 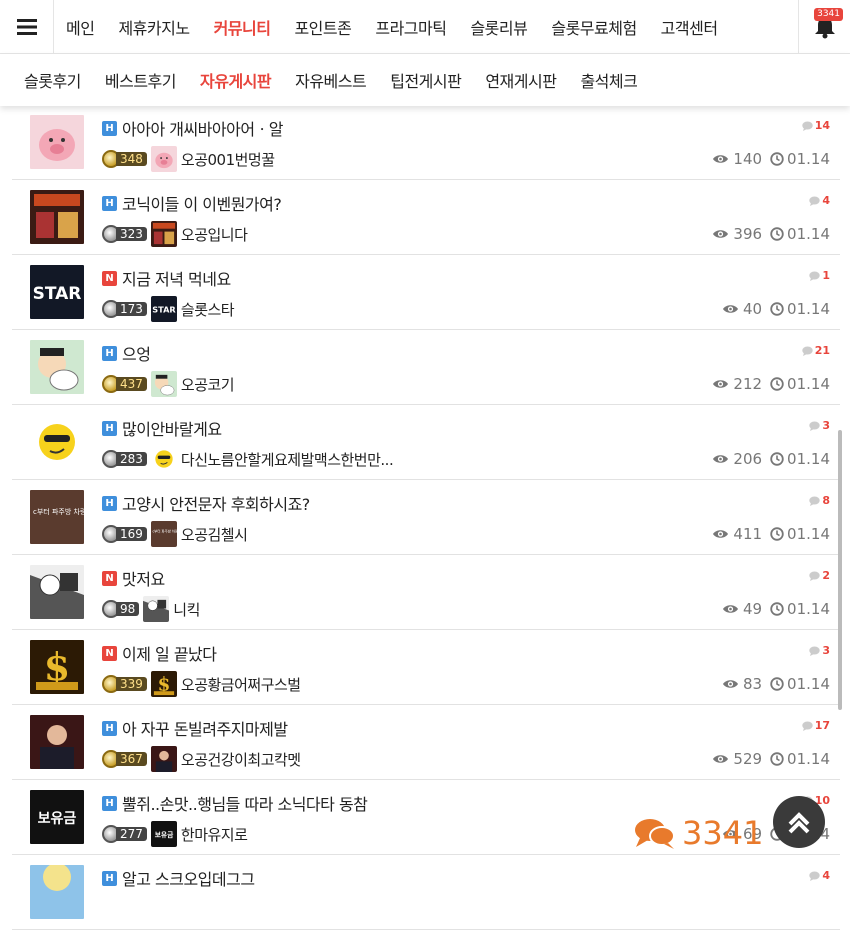 What do you see at coordinates (186, 609) in the screenshot?
I see `author-nickname: 니킥` at bounding box center [186, 609].